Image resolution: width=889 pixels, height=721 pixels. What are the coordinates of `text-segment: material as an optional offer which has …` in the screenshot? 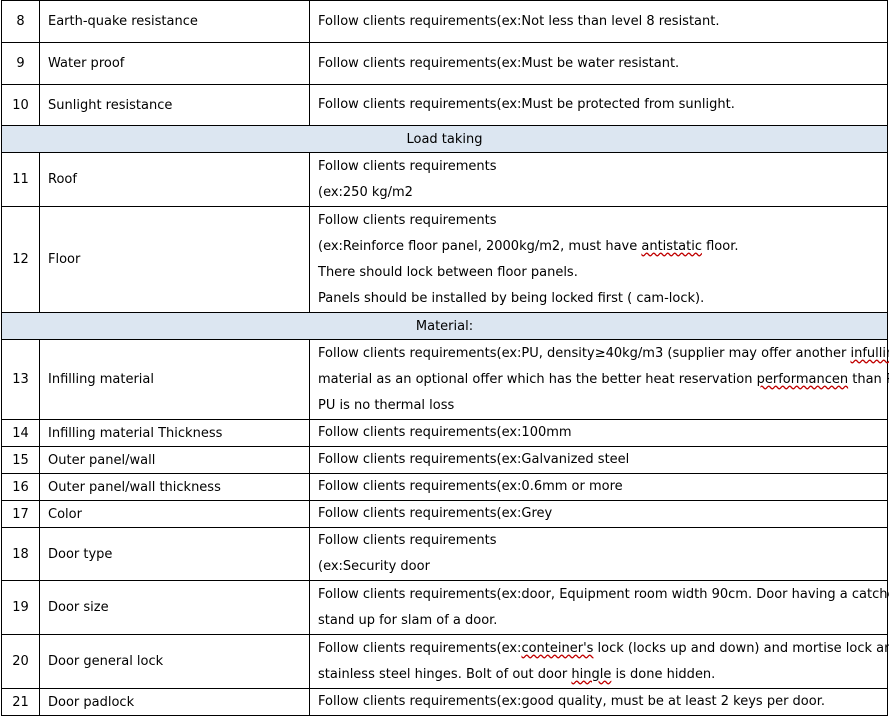 It's located at (537, 379).